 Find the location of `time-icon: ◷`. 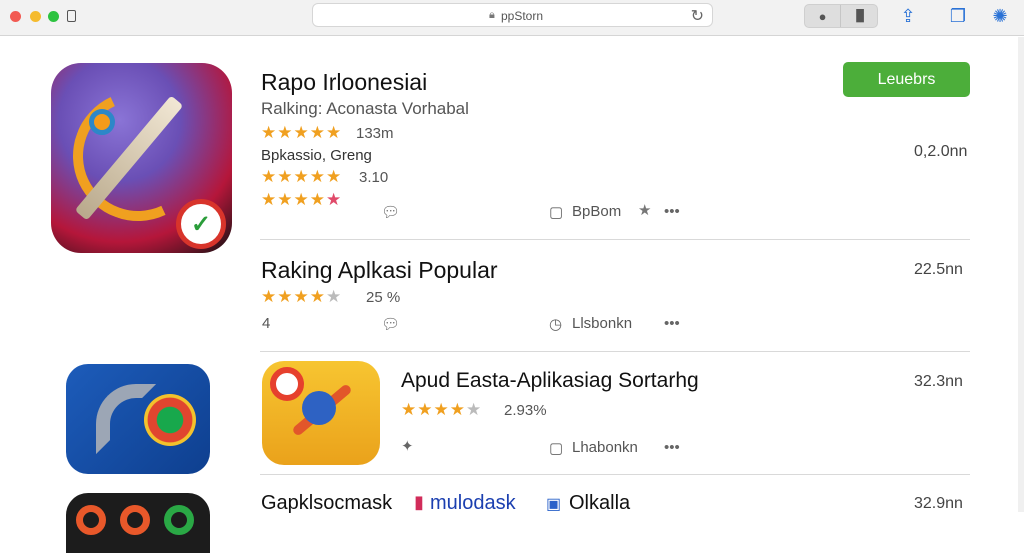

time-icon: ◷ is located at coordinates (555, 324).